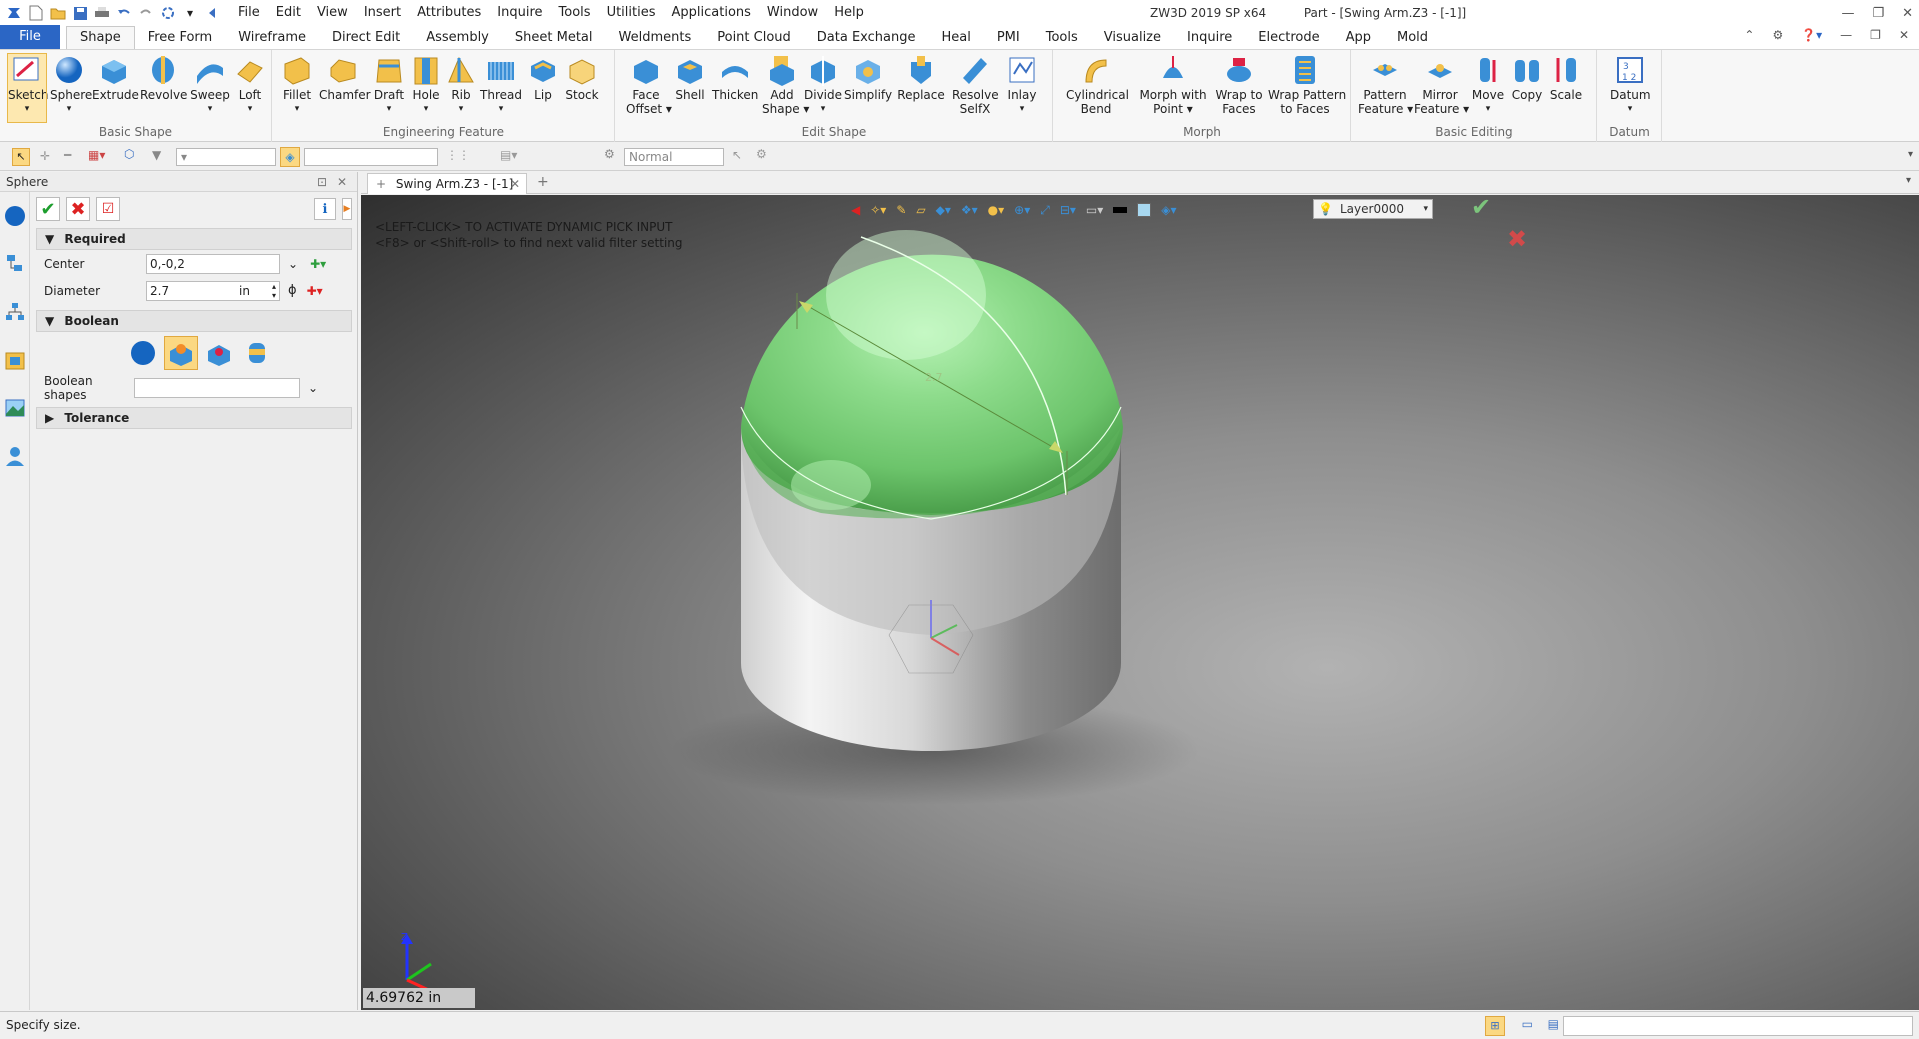 The width and height of the screenshot is (1919, 1039). What do you see at coordinates (249, 13) in the screenshot?
I see `menu-file: File` at bounding box center [249, 13].